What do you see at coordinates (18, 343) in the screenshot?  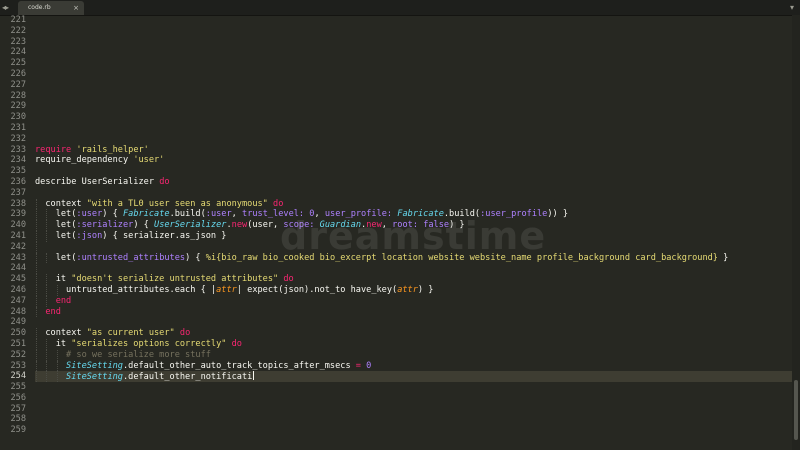 I see `line-number: 251` at bounding box center [18, 343].